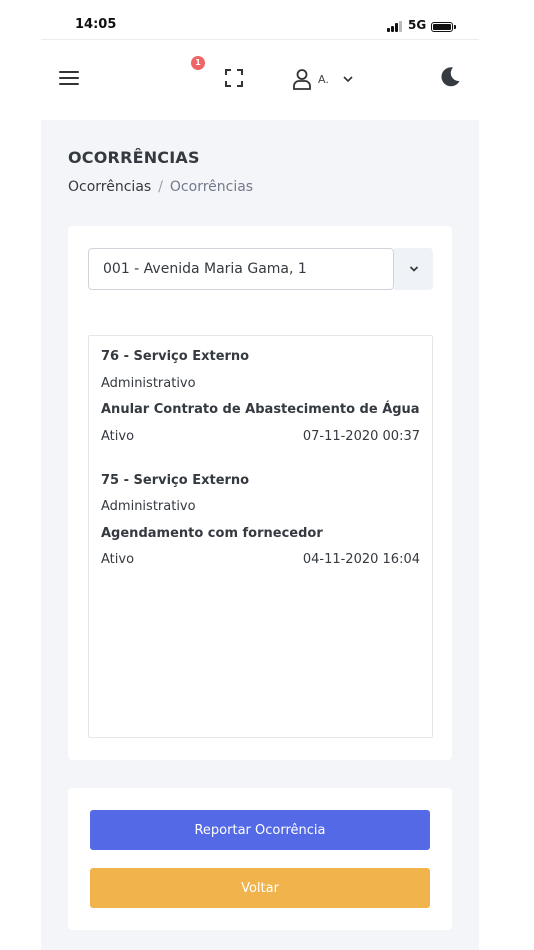  I want to click on address-select-toggle, so click(413, 269).